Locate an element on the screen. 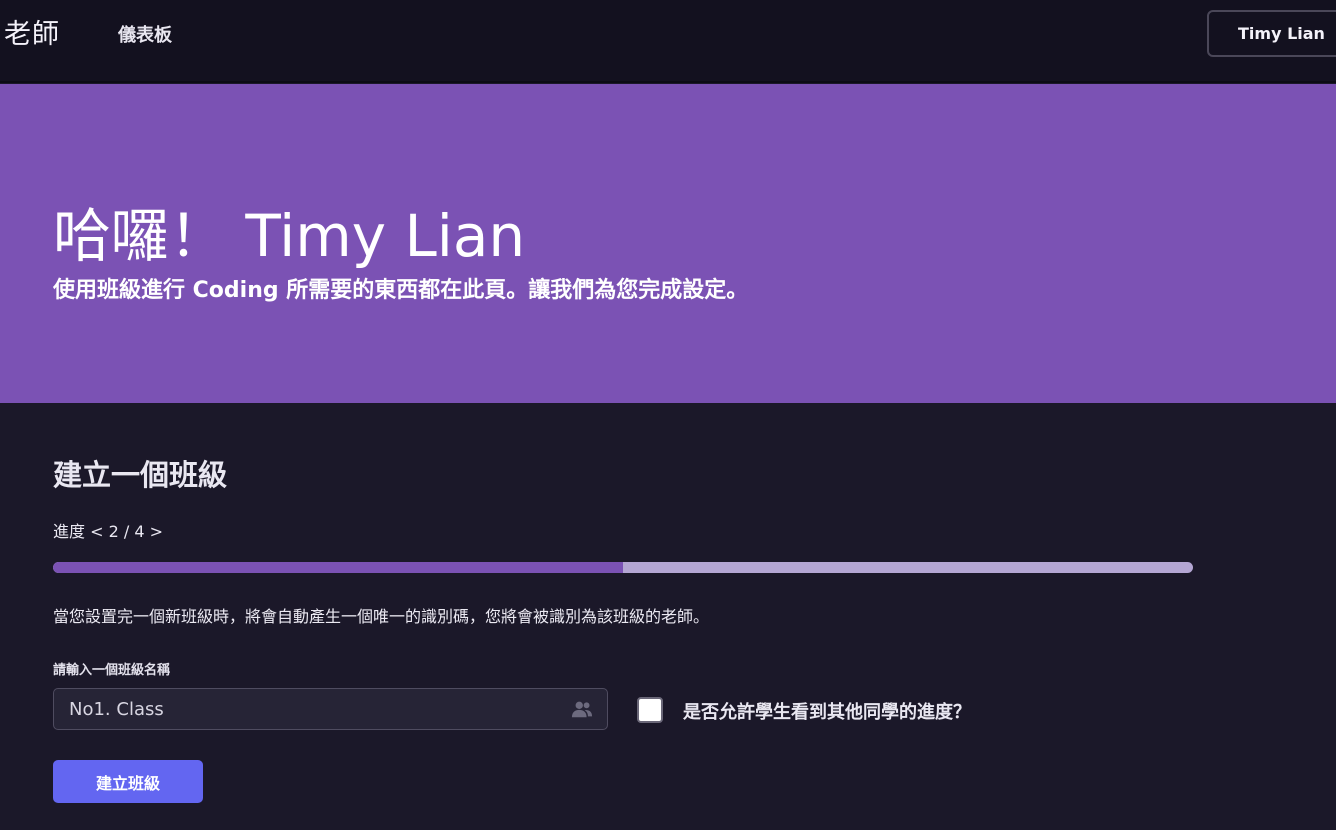 This screenshot has height=830, width=1336. class-name-field-wrapper is located at coordinates (330, 709).